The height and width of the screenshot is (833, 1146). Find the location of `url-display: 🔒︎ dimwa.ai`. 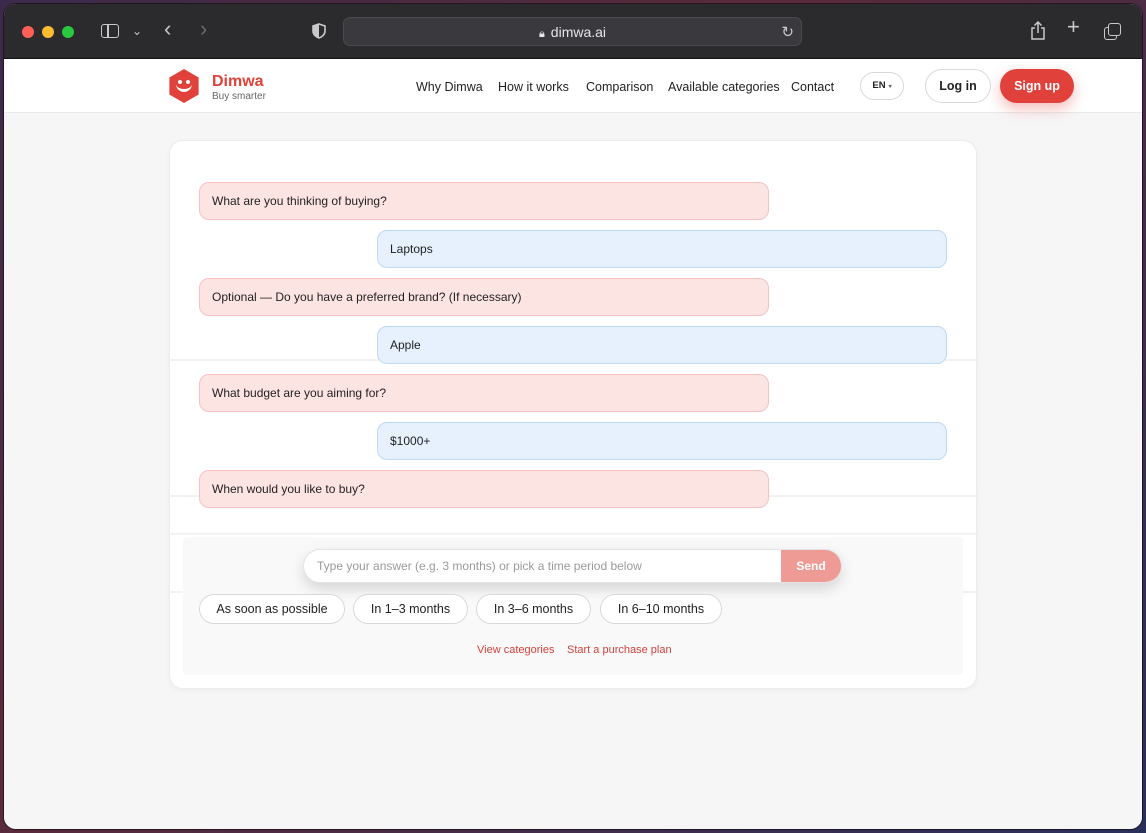

url-display: 🔒︎ dimwa.ai is located at coordinates (572, 32).